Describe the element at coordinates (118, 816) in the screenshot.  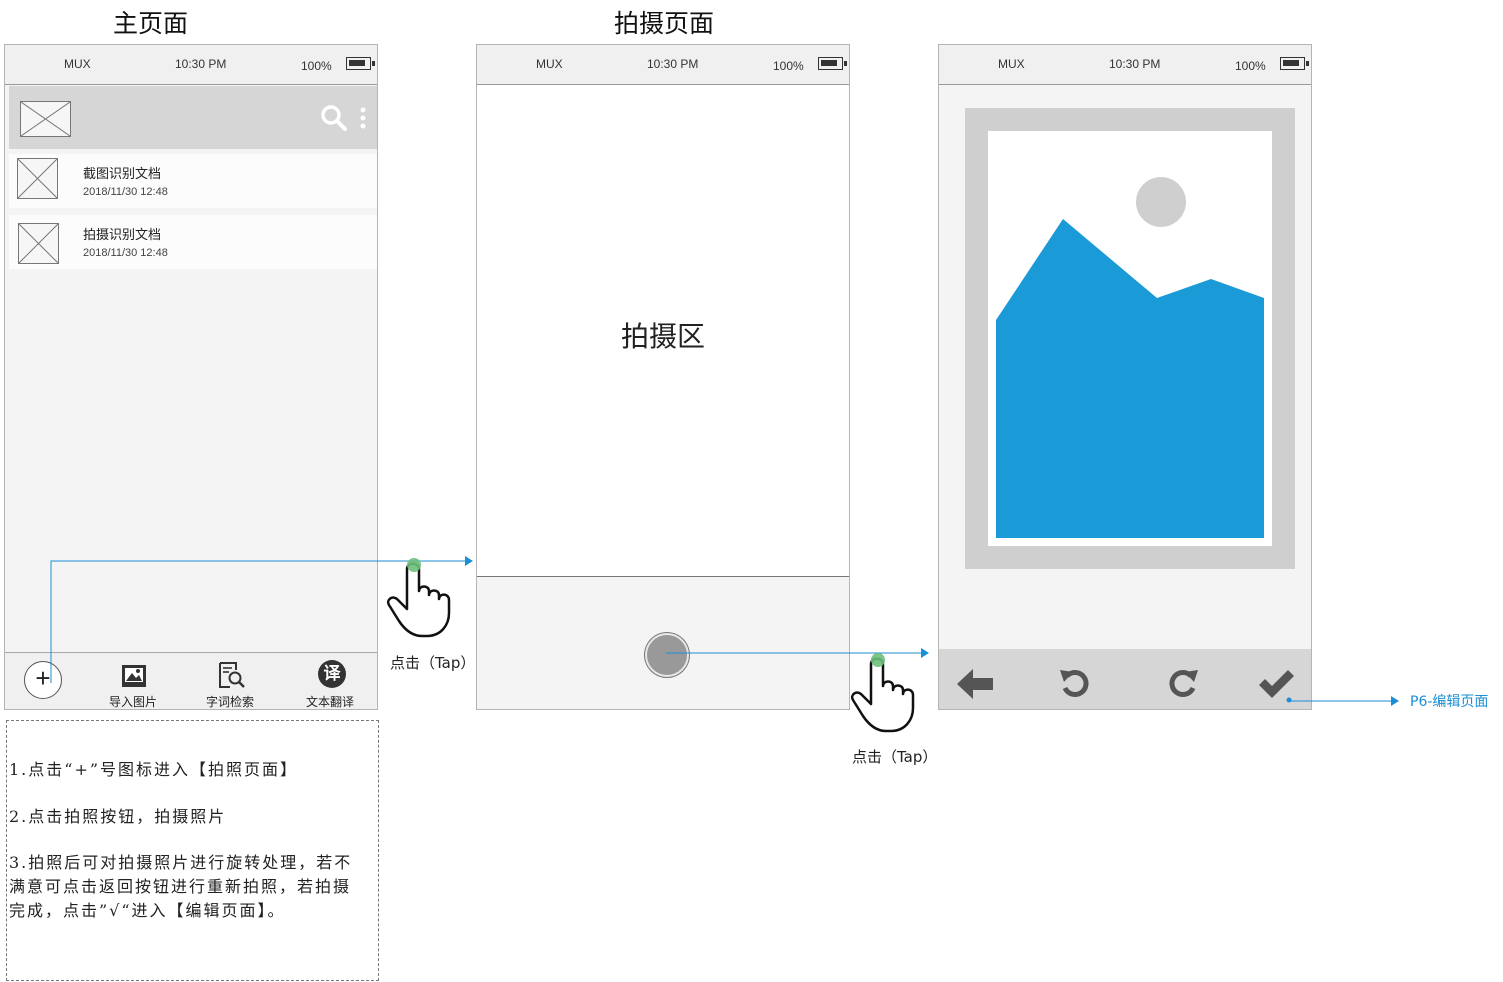
I see `note-step-2: 2.点击拍照按钮，拍摄照片` at that location.